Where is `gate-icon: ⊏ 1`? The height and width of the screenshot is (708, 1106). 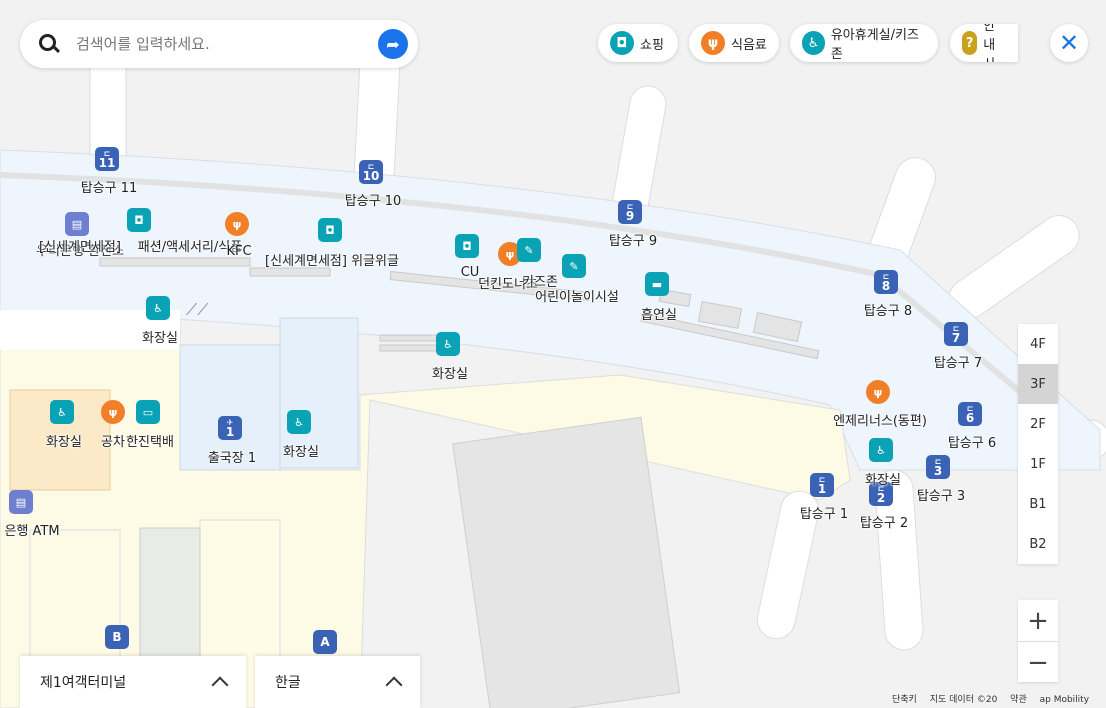
gate-icon: ⊏ 1 is located at coordinates (822, 485).